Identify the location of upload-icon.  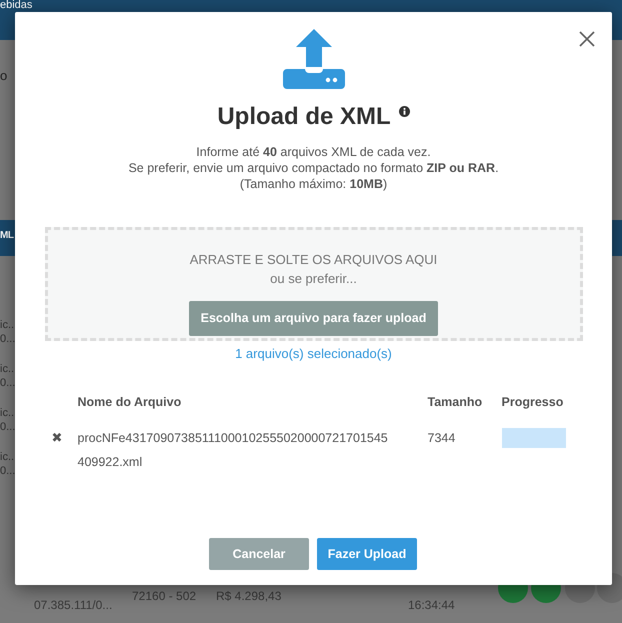
(313, 59).